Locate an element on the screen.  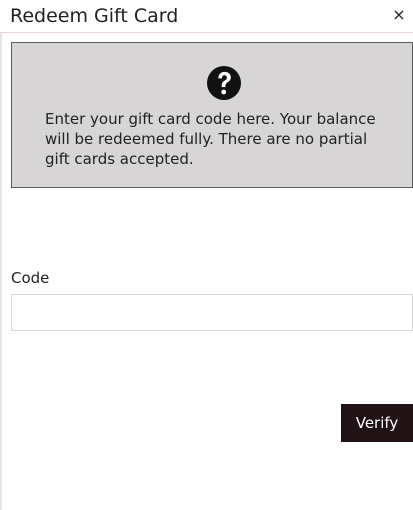
dialog-title: Redeem Gift Card is located at coordinates (94, 16).